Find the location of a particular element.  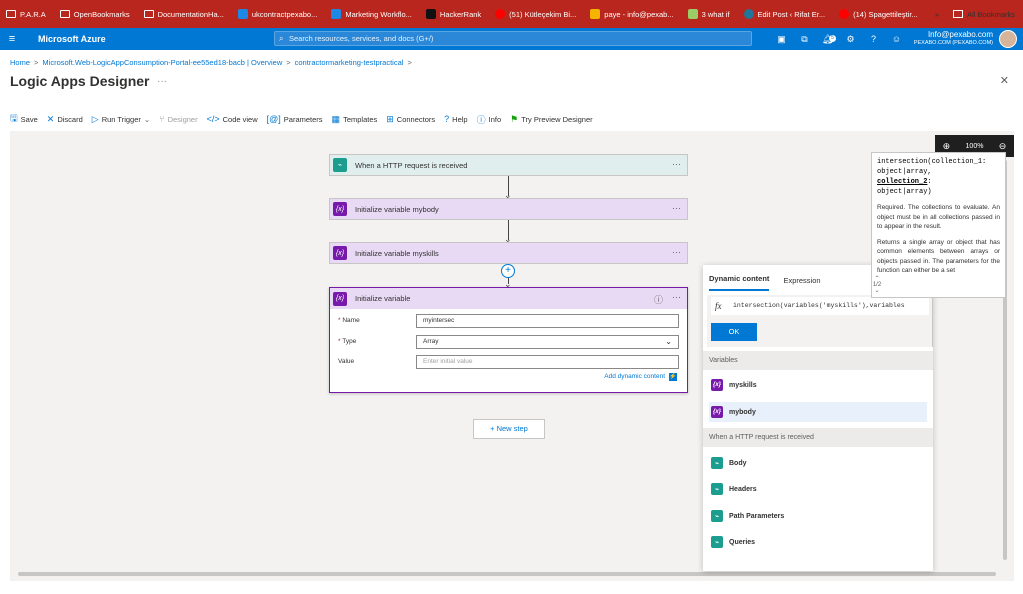

step-init-myskills: {x} Initialize variable myskills ··· is located at coordinates (508, 253).